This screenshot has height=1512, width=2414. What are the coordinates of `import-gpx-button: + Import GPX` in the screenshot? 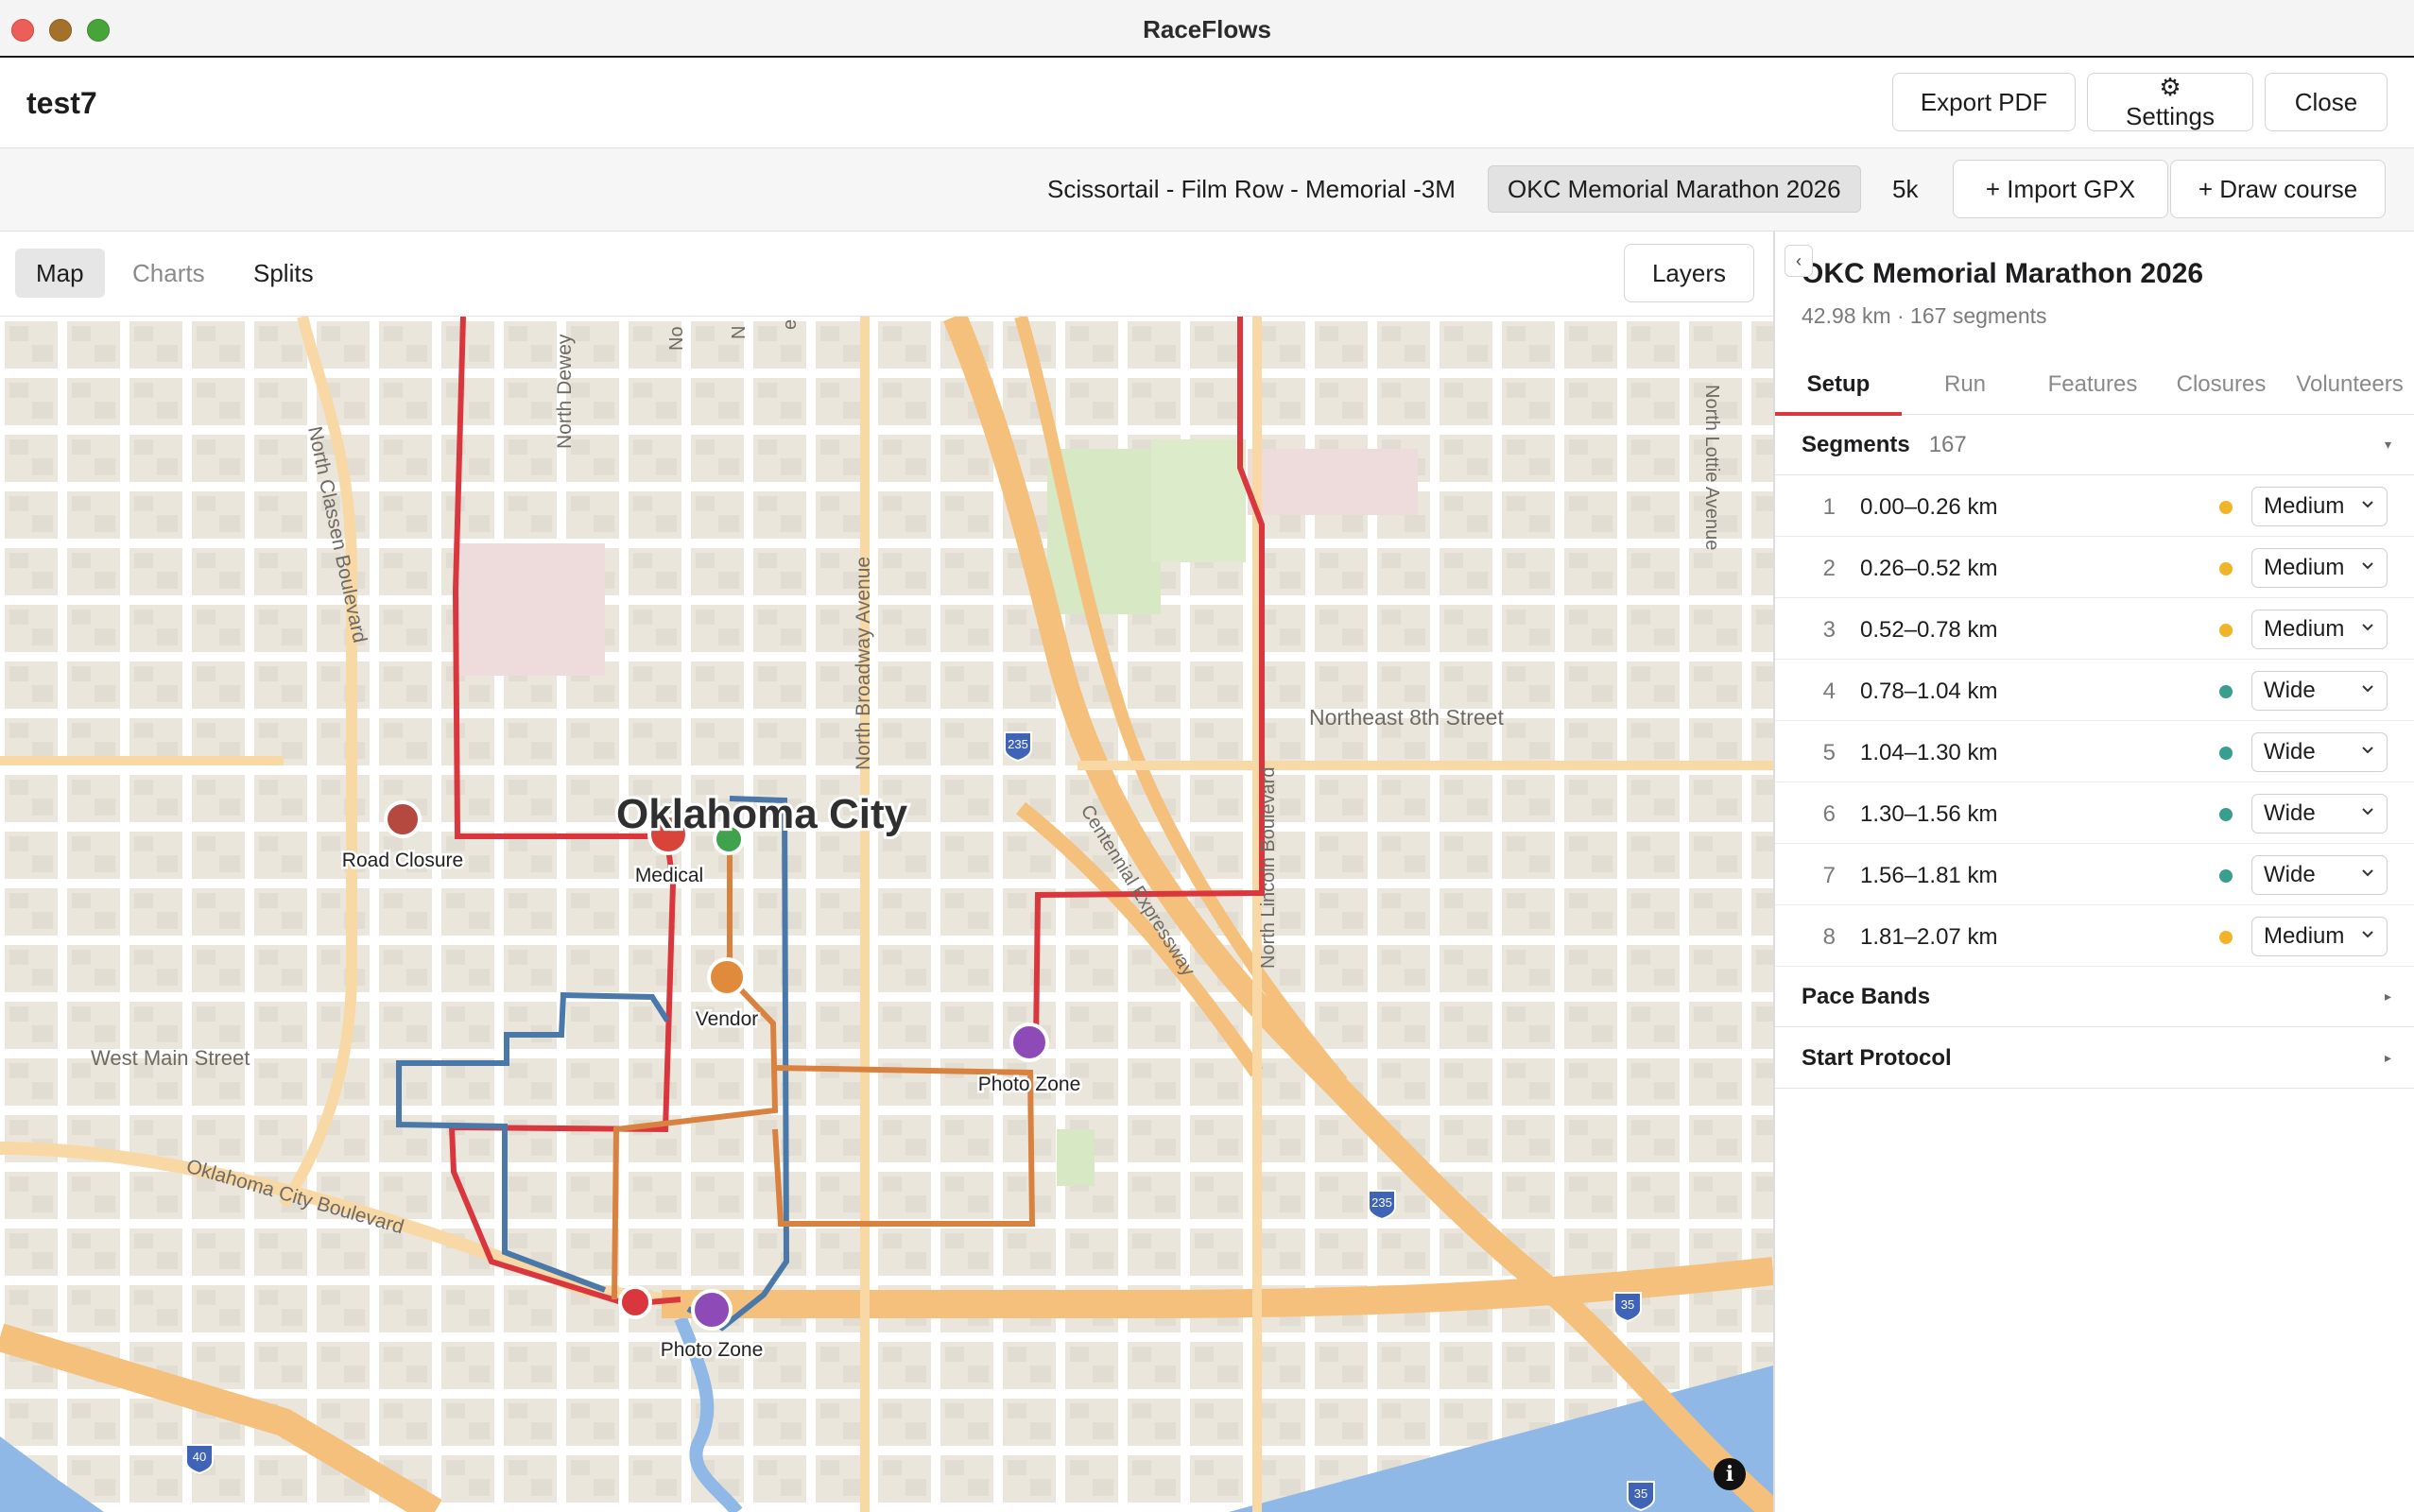 It's located at (2060, 189).